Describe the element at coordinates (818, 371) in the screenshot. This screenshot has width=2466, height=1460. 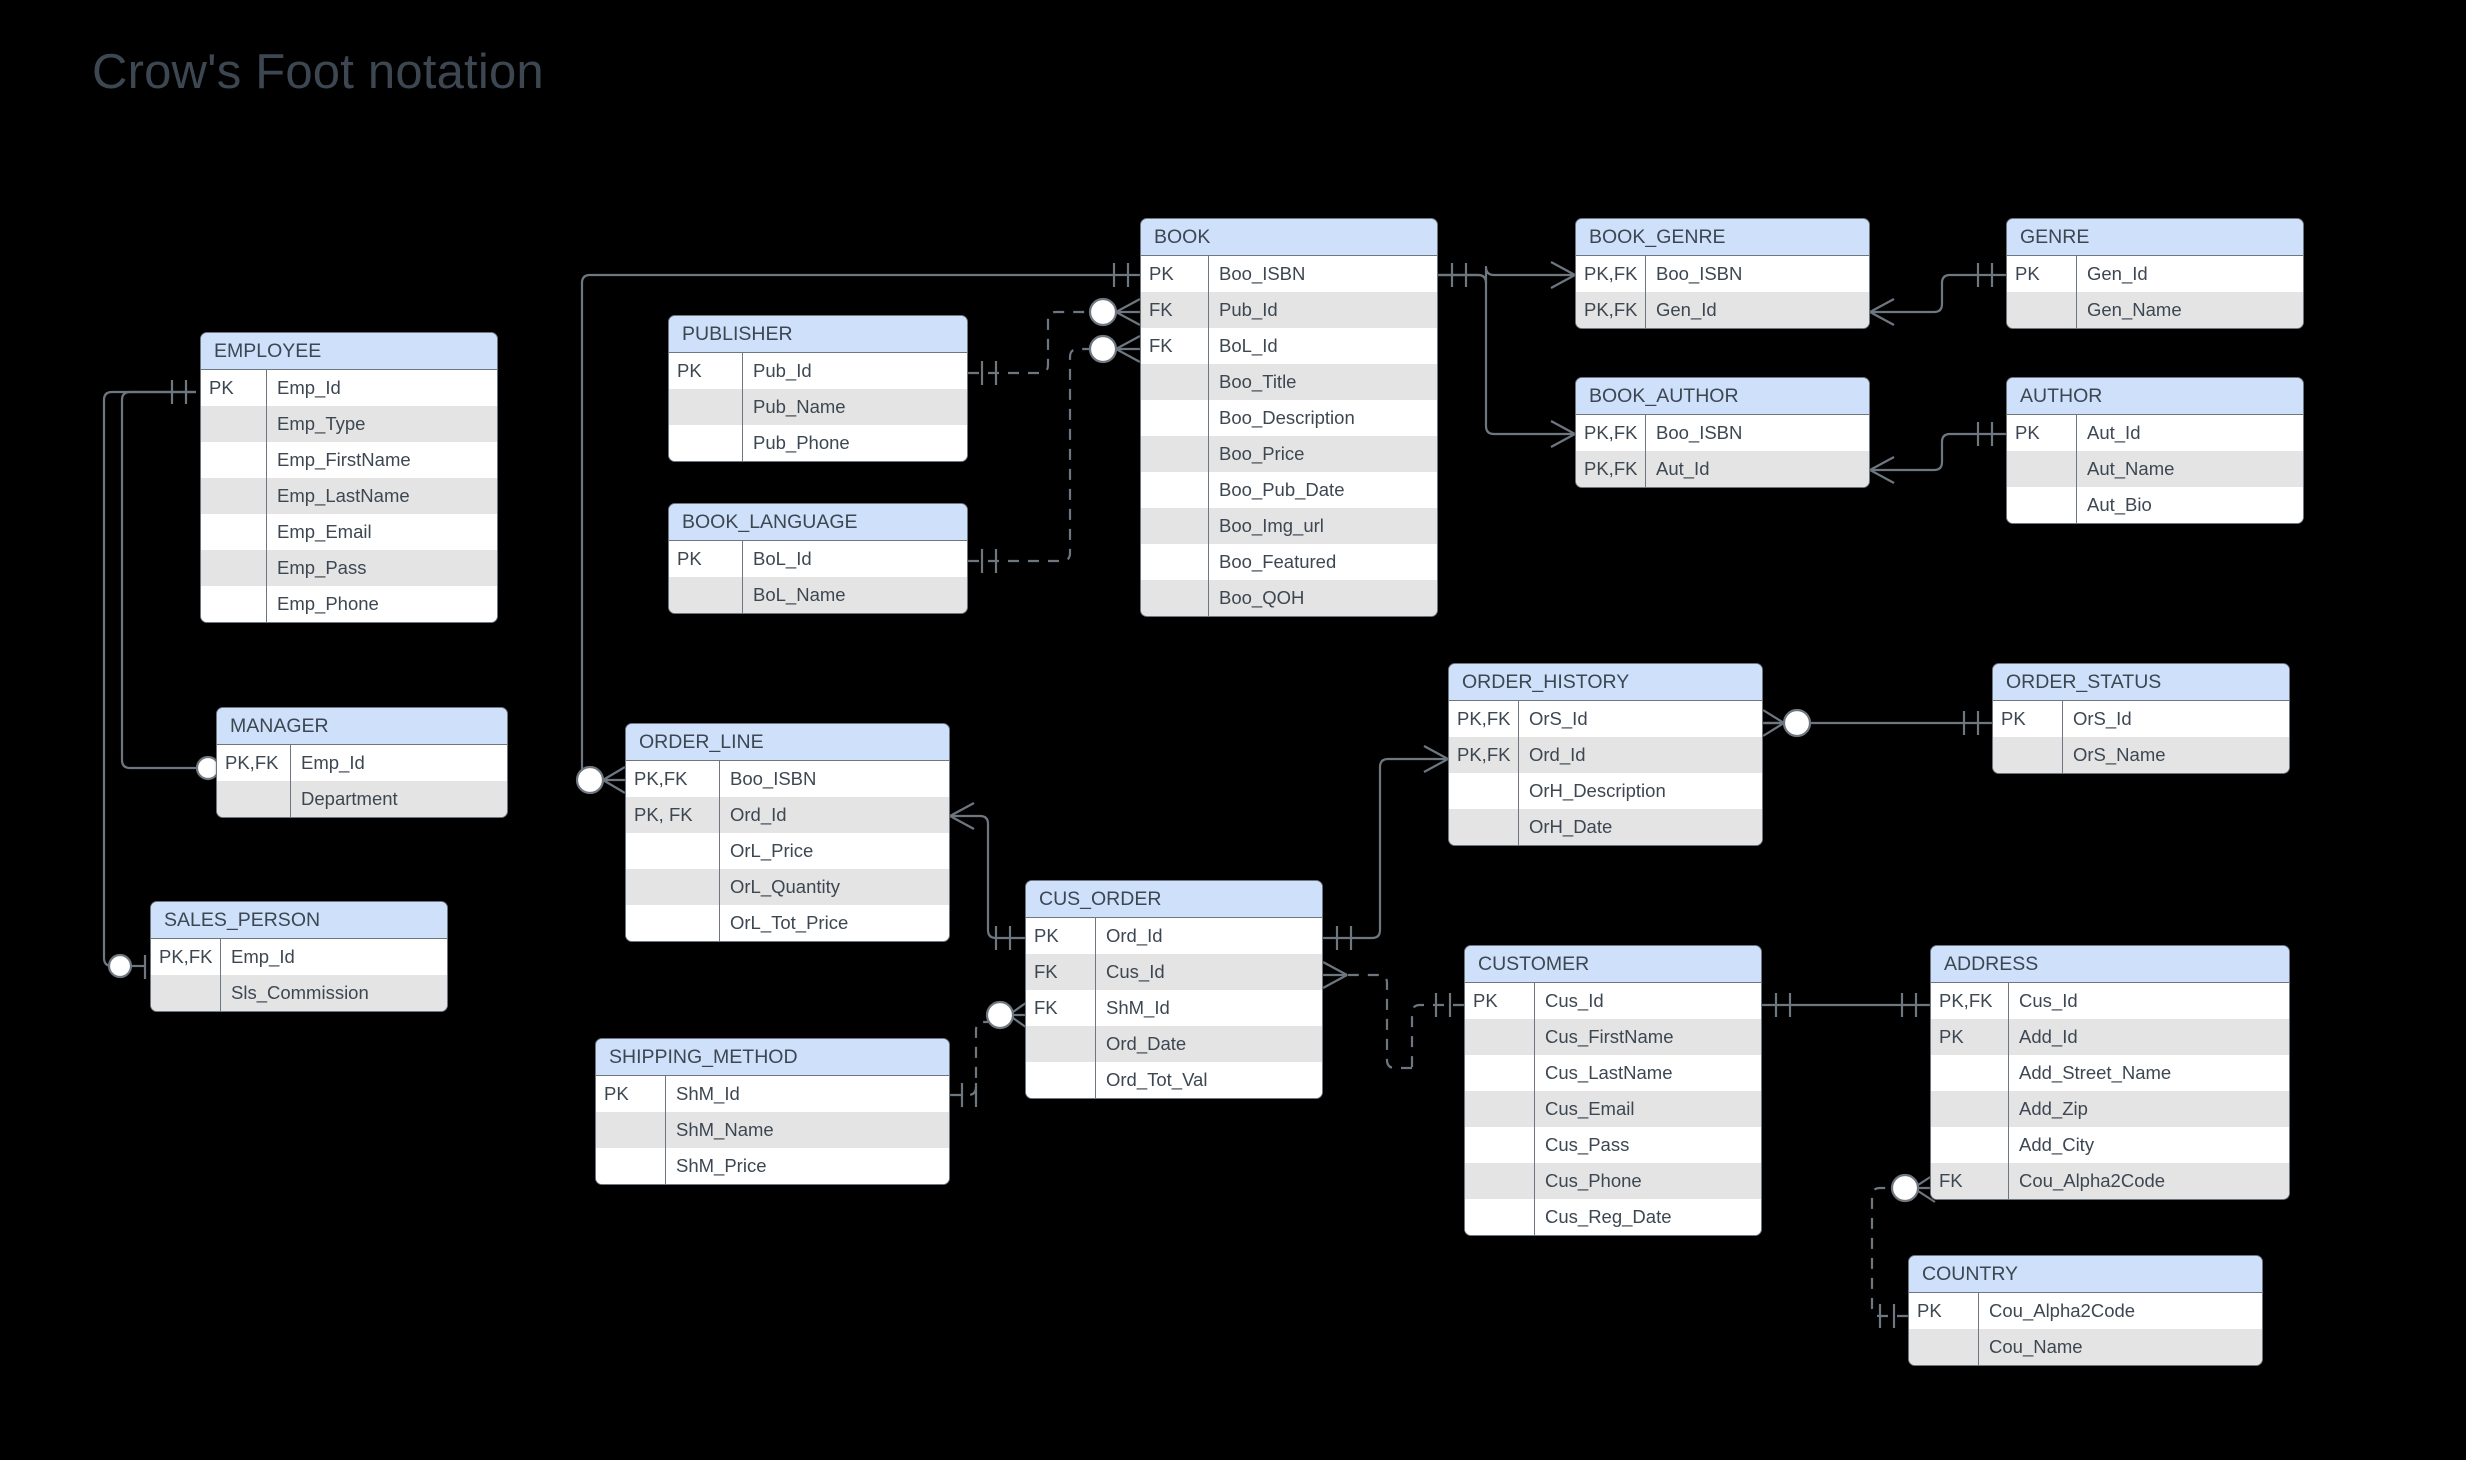
I see `attribute-row: PK Pub_Id` at that location.